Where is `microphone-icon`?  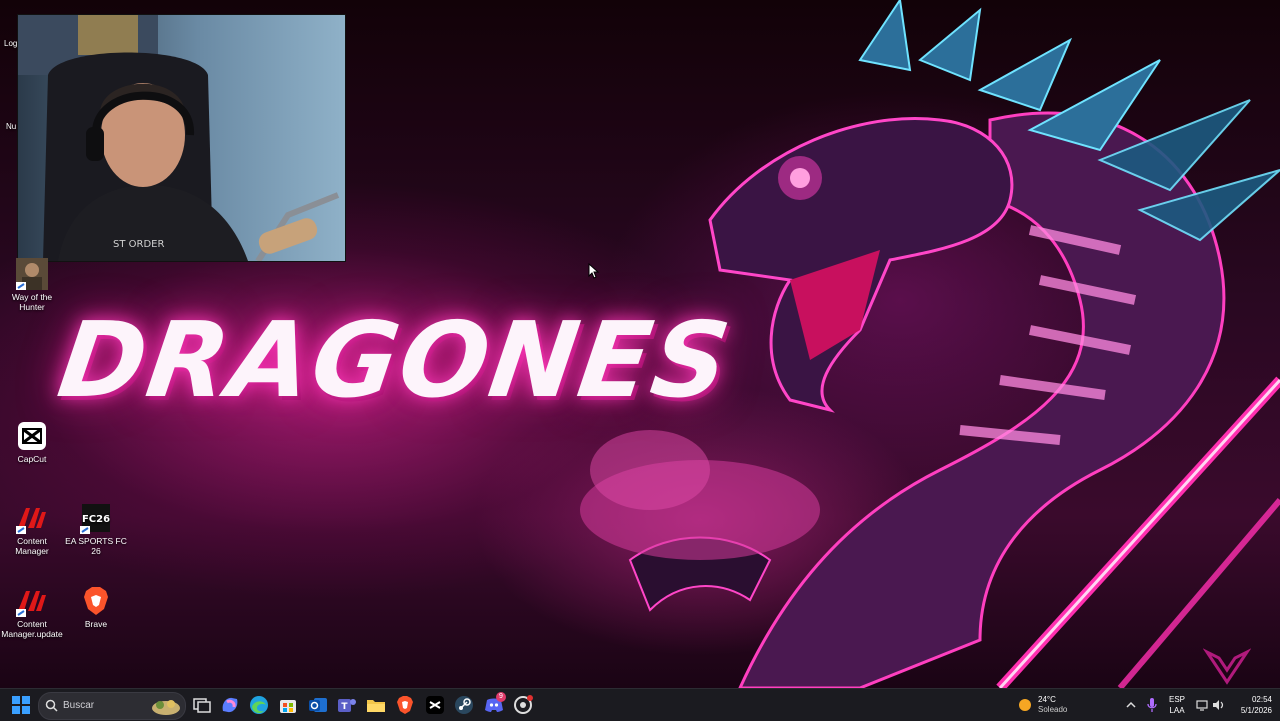
microphone-icon is located at coordinates (1152, 705).